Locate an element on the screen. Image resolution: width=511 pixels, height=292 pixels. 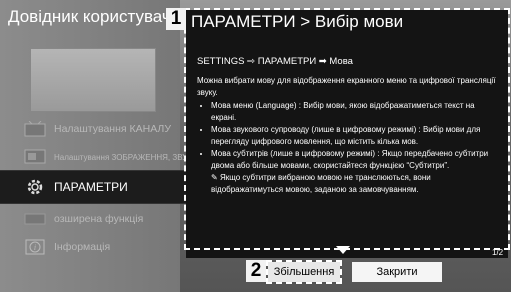
note-icon: ✎ is located at coordinates (214, 177).